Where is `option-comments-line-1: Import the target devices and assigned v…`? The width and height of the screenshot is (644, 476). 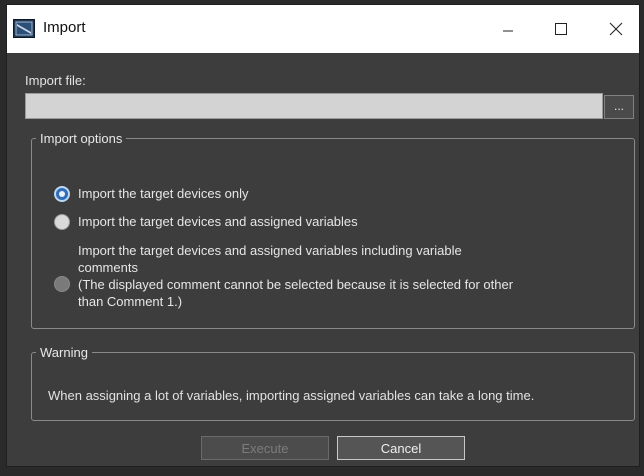
option-comments-line-1: Import the target devices and assigned v… is located at coordinates (270, 250).